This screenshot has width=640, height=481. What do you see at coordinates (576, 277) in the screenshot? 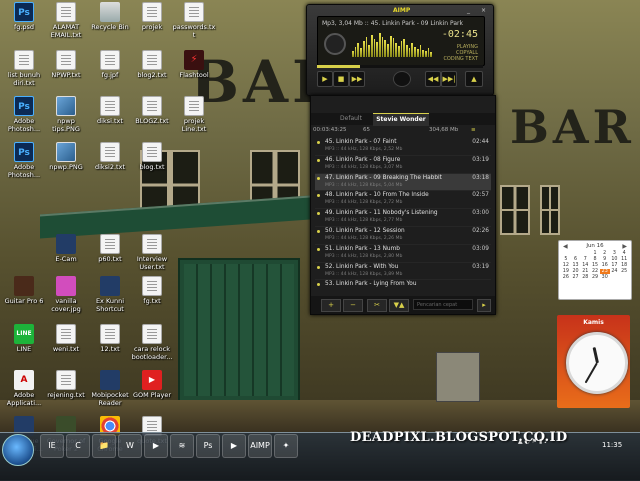
I see `calendar-day: 27` at bounding box center [576, 277].